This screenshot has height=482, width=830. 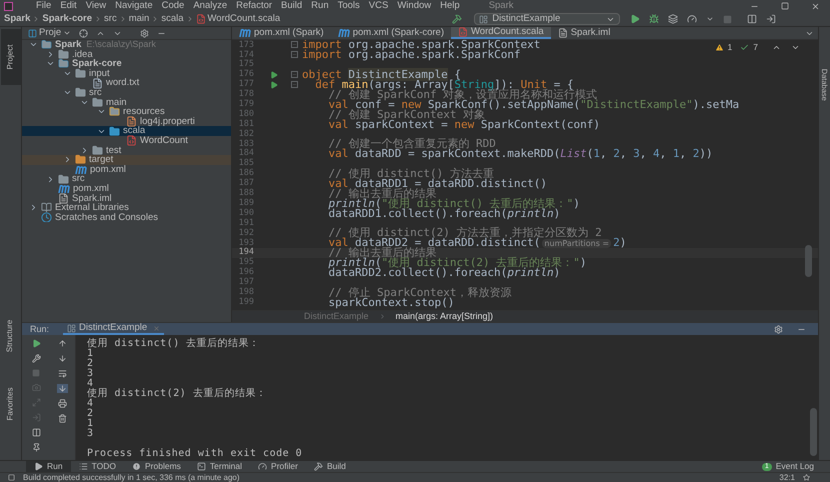 What do you see at coordinates (254, 6) in the screenshot?
I see `menu-item: Refactor` at bounding box center [254, 6].